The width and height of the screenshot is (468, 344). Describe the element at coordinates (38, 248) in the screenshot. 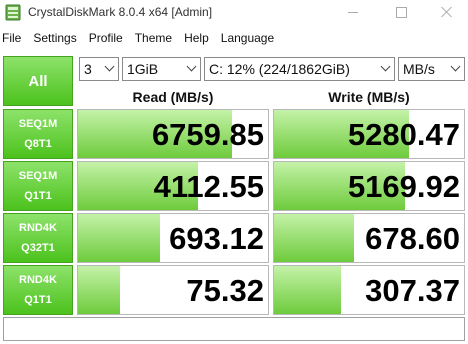

I see `test-queue: Q32T1` at that location.